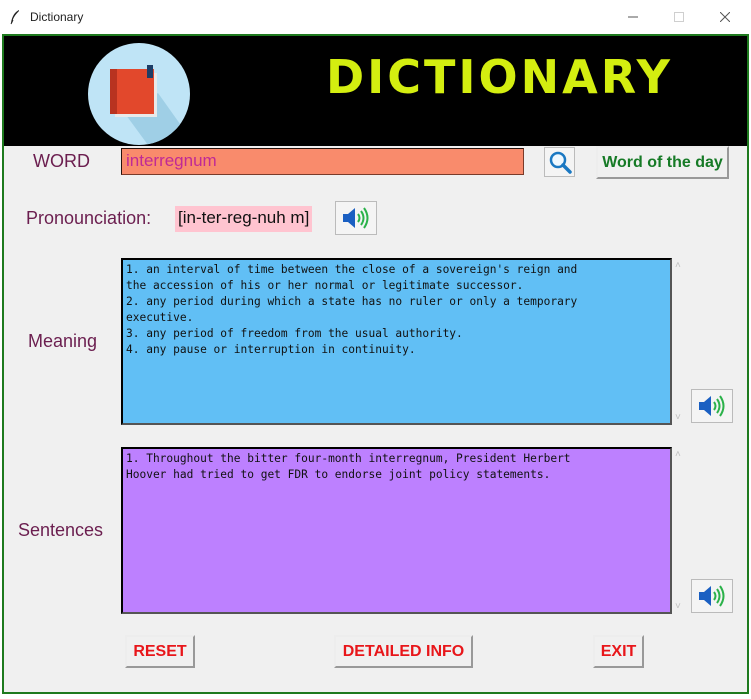 Image resolution: width=751 pixels, height=699 pixels. What do you see at coordinates (680, 530) in the screenshot?
I see `sentences-scrollbar: ˄ ˅` at bounding box center [680, 530].